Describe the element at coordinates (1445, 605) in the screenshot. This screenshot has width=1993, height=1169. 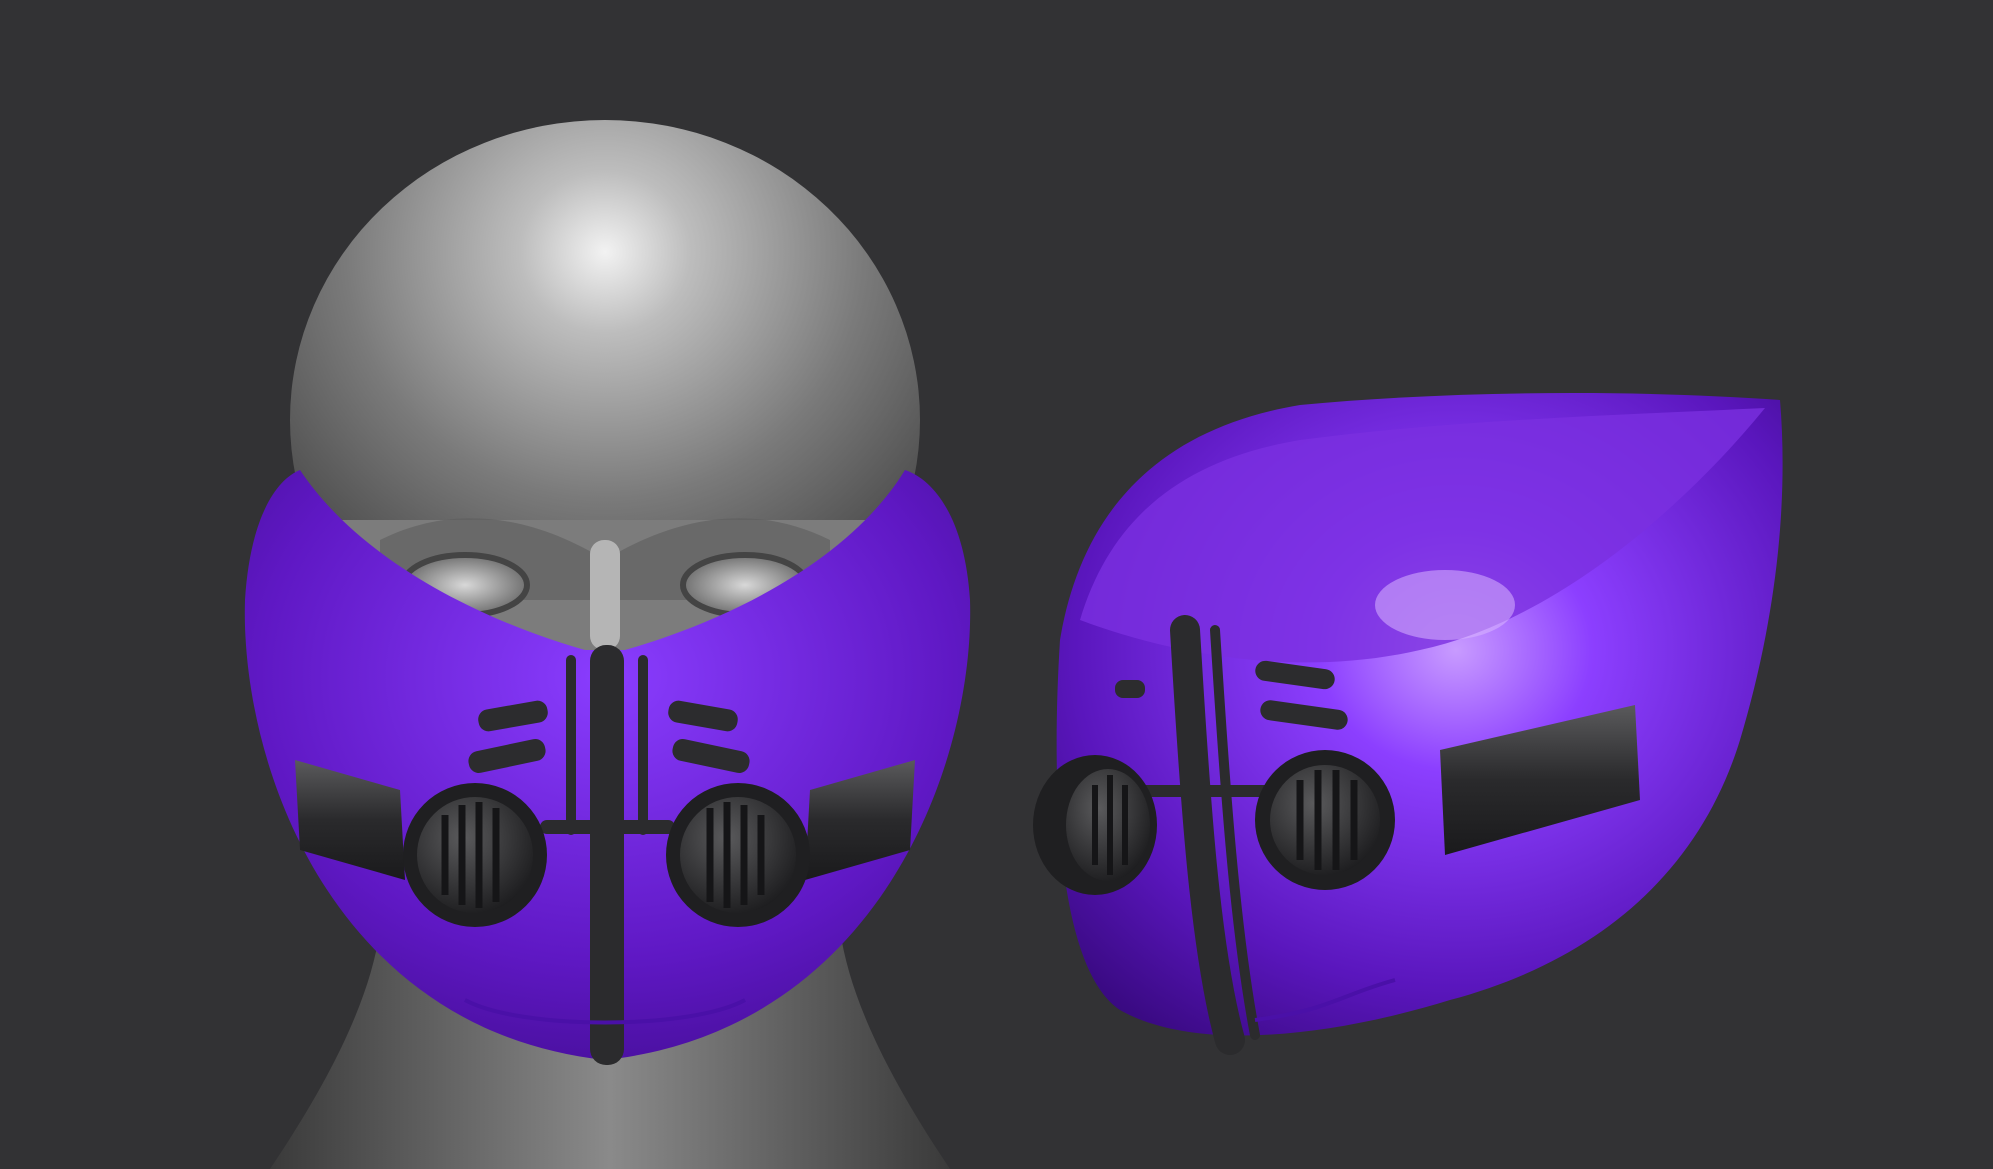
I see `specular-highlight` at that location.